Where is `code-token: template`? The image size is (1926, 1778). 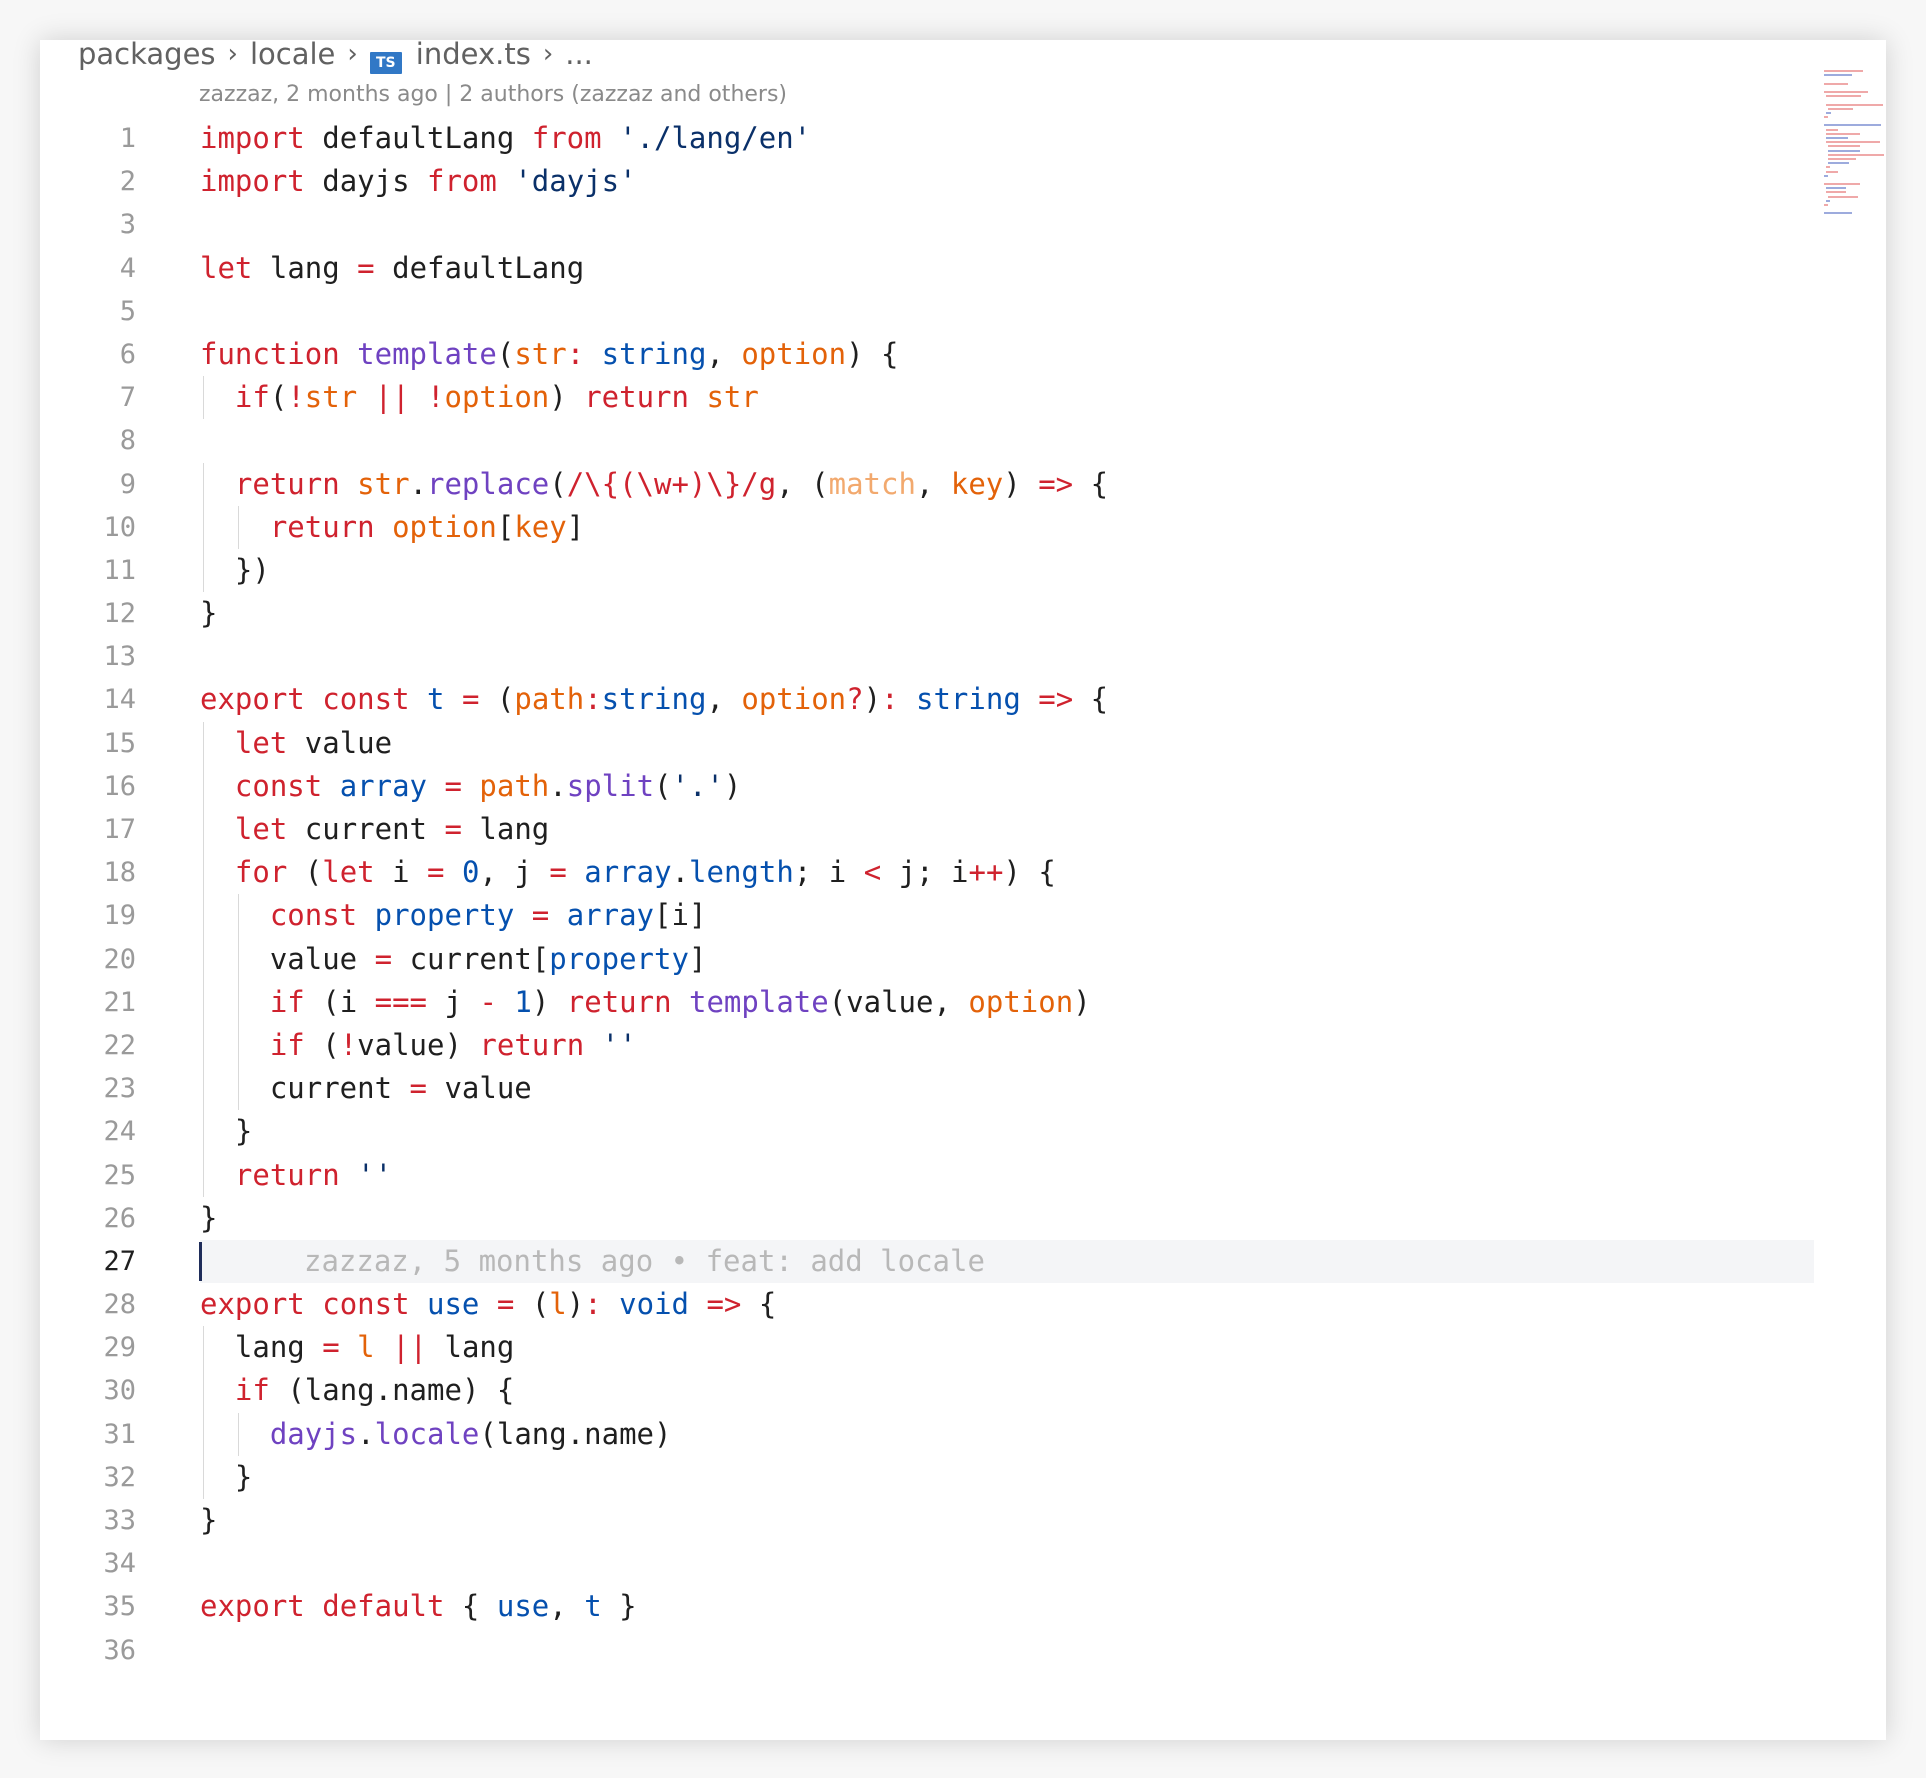
code-token: template is located at coordinates (427, 353).